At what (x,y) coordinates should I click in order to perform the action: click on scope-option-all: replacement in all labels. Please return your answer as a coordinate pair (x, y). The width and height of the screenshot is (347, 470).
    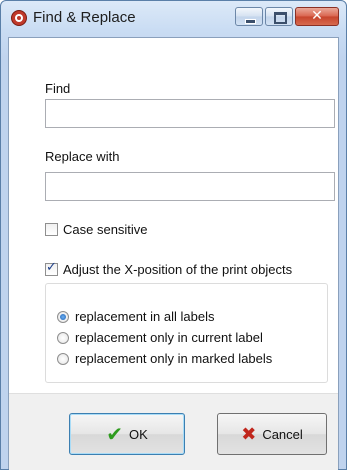
    Looking at the image, I should click on (135, 316).